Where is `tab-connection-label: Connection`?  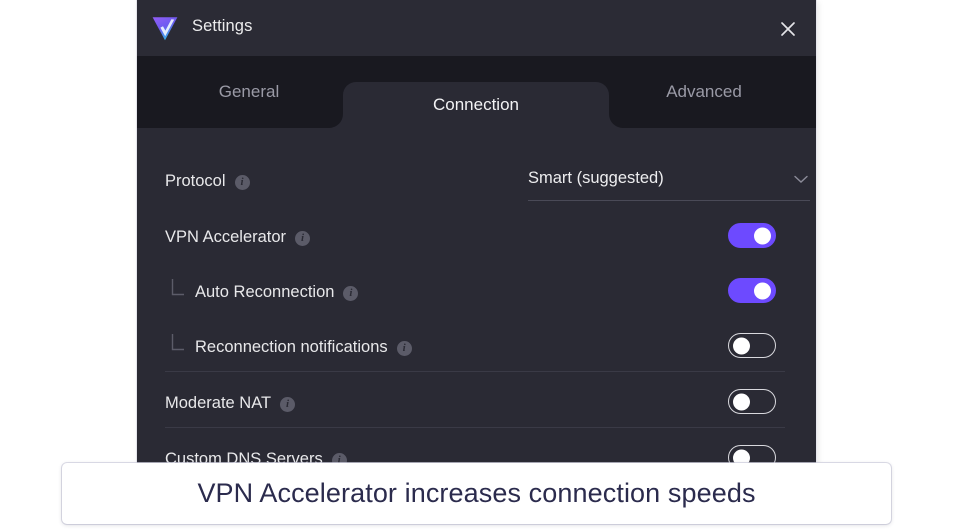
tab-connection-label: Connection is located at coordinates (476, 105).